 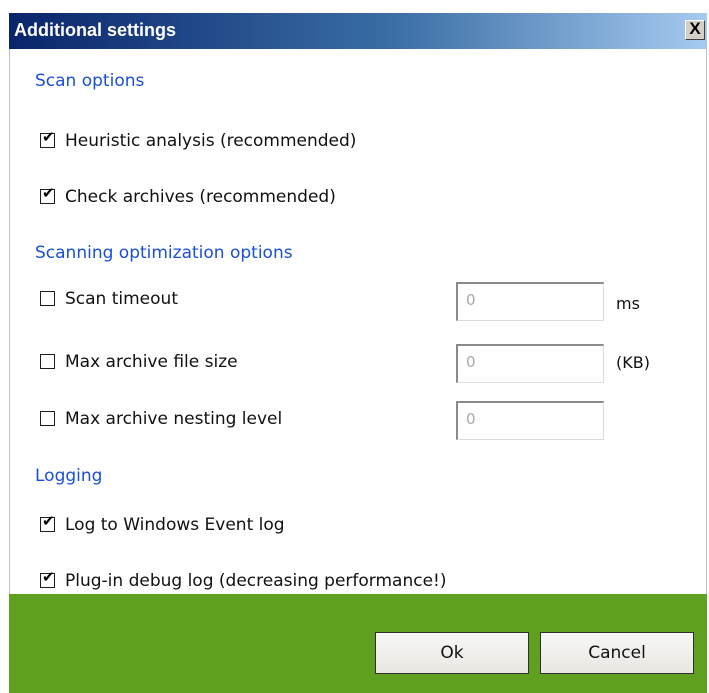 What do you see at coordinates (628, 303) in the screenshot?
I see `scan-timeout-unit: ms` at bounding box center [628, 303].